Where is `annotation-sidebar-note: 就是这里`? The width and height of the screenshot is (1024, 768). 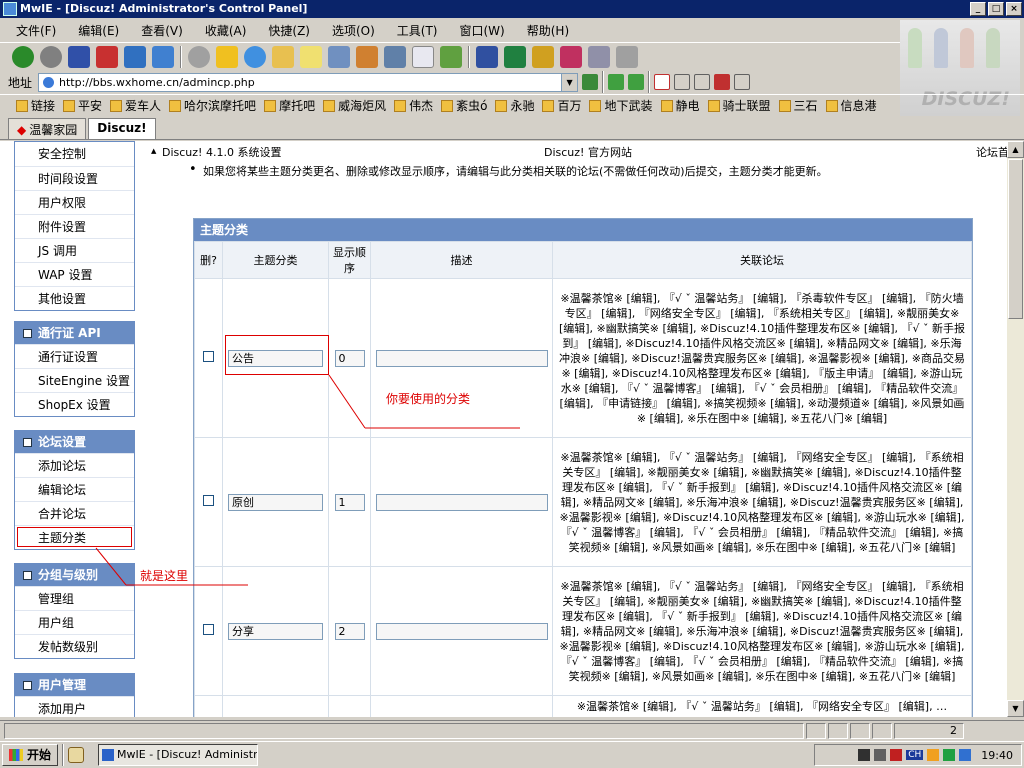 annotation-sidebar-note: 就是这里 is located at coordinates (164, 576).